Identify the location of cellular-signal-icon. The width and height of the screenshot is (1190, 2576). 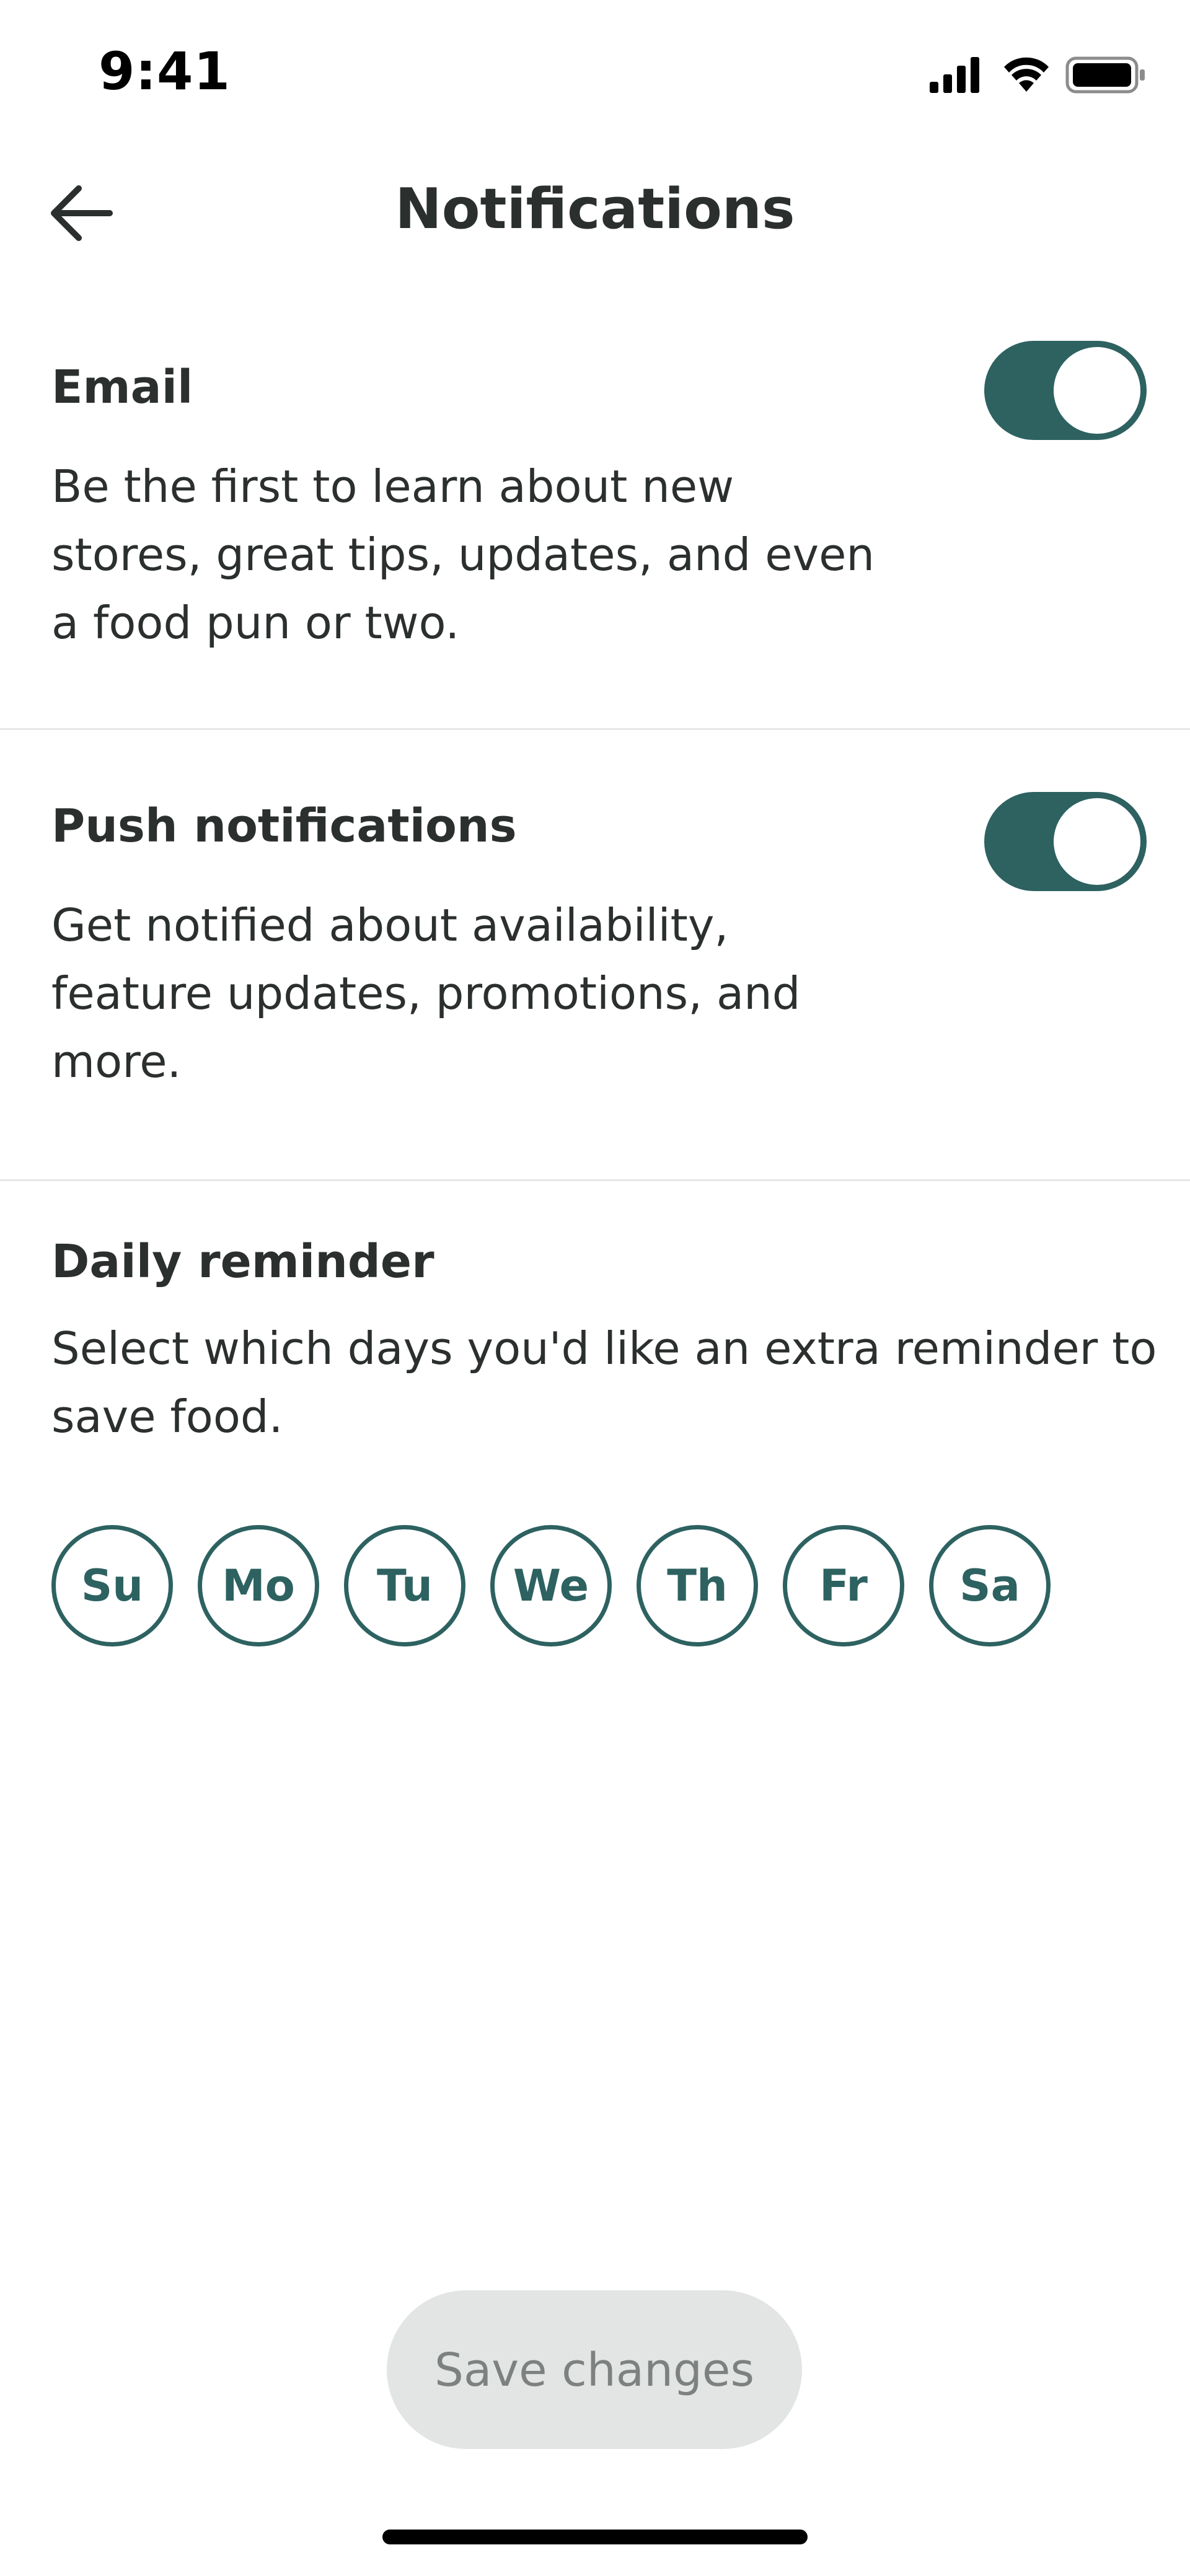
(954, 75).